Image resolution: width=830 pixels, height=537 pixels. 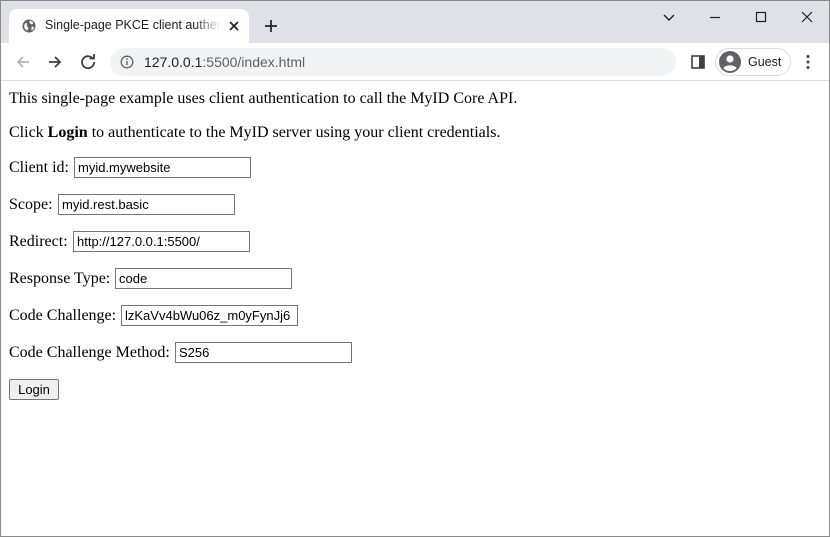 I want to click on browser-tab: Single-page PKCE client authentication, so click(x=129, y=26).